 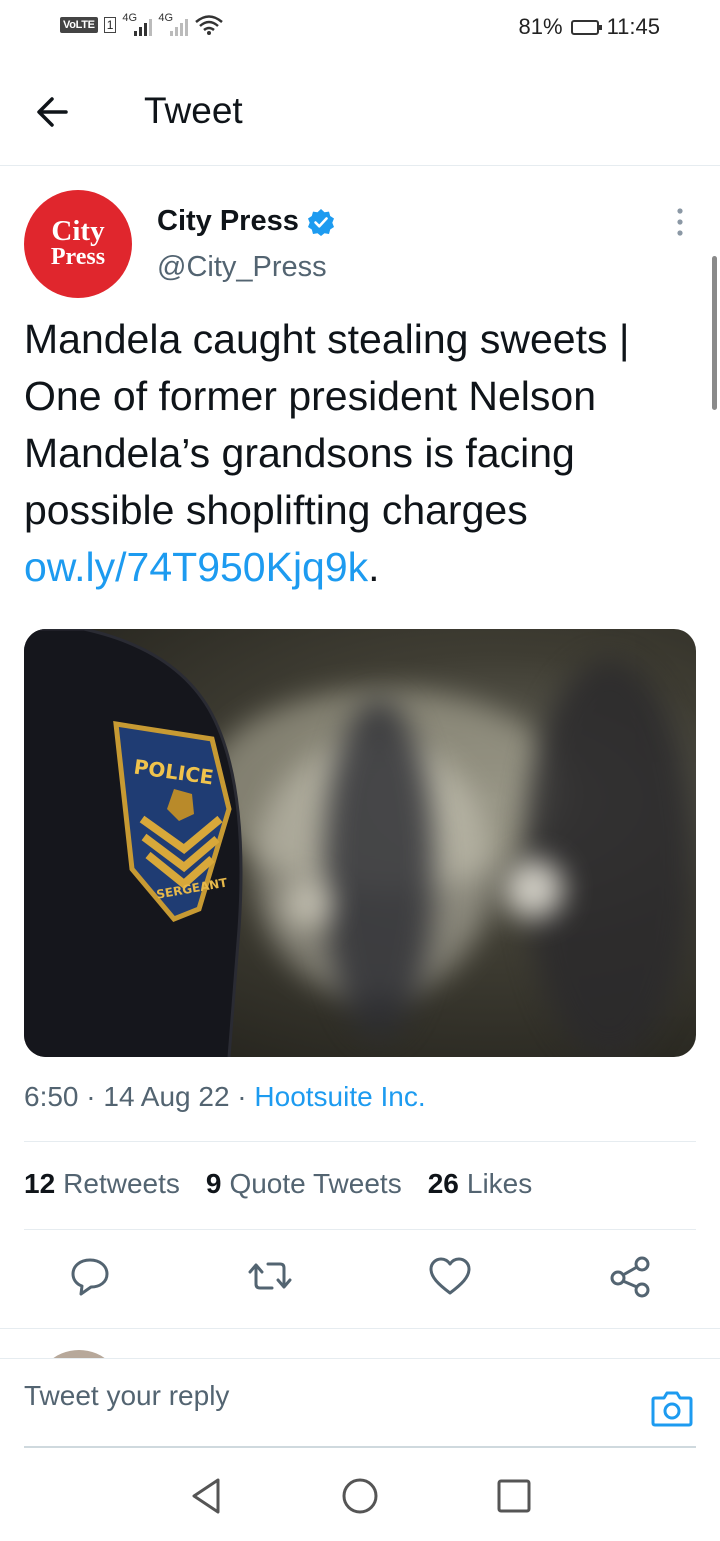 I want to click on author-name-text: City Press, so click(x=228, y=221).